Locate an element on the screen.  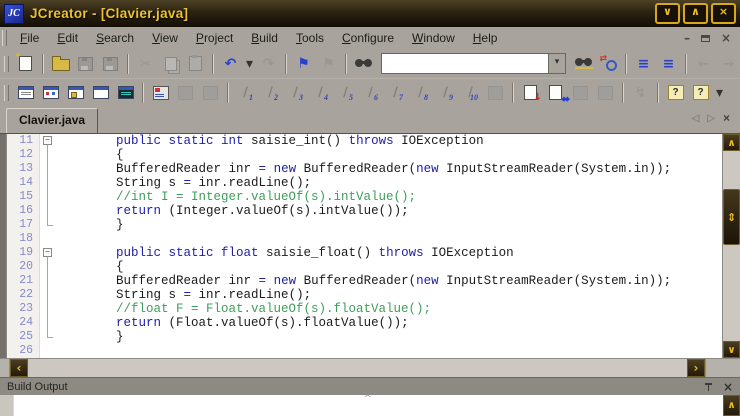
find-button is located at coordinates (363, 64).